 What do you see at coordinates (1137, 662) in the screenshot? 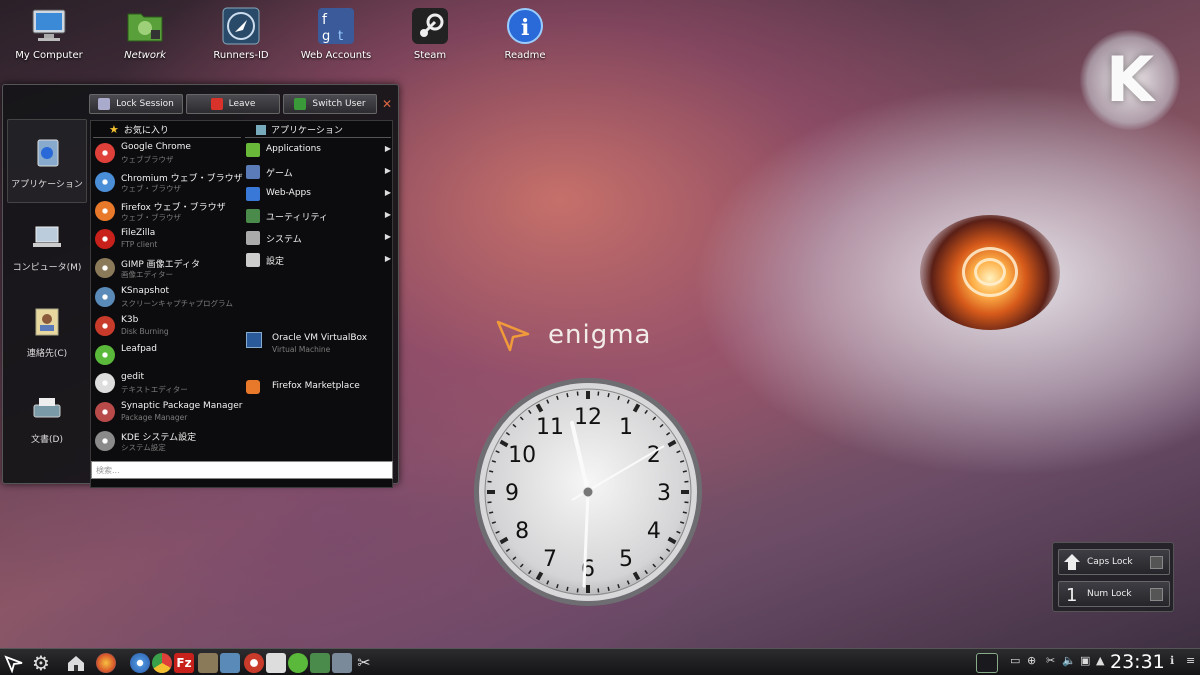
I see `digital-clock: 23:31` at bounding box center [1137, 662].